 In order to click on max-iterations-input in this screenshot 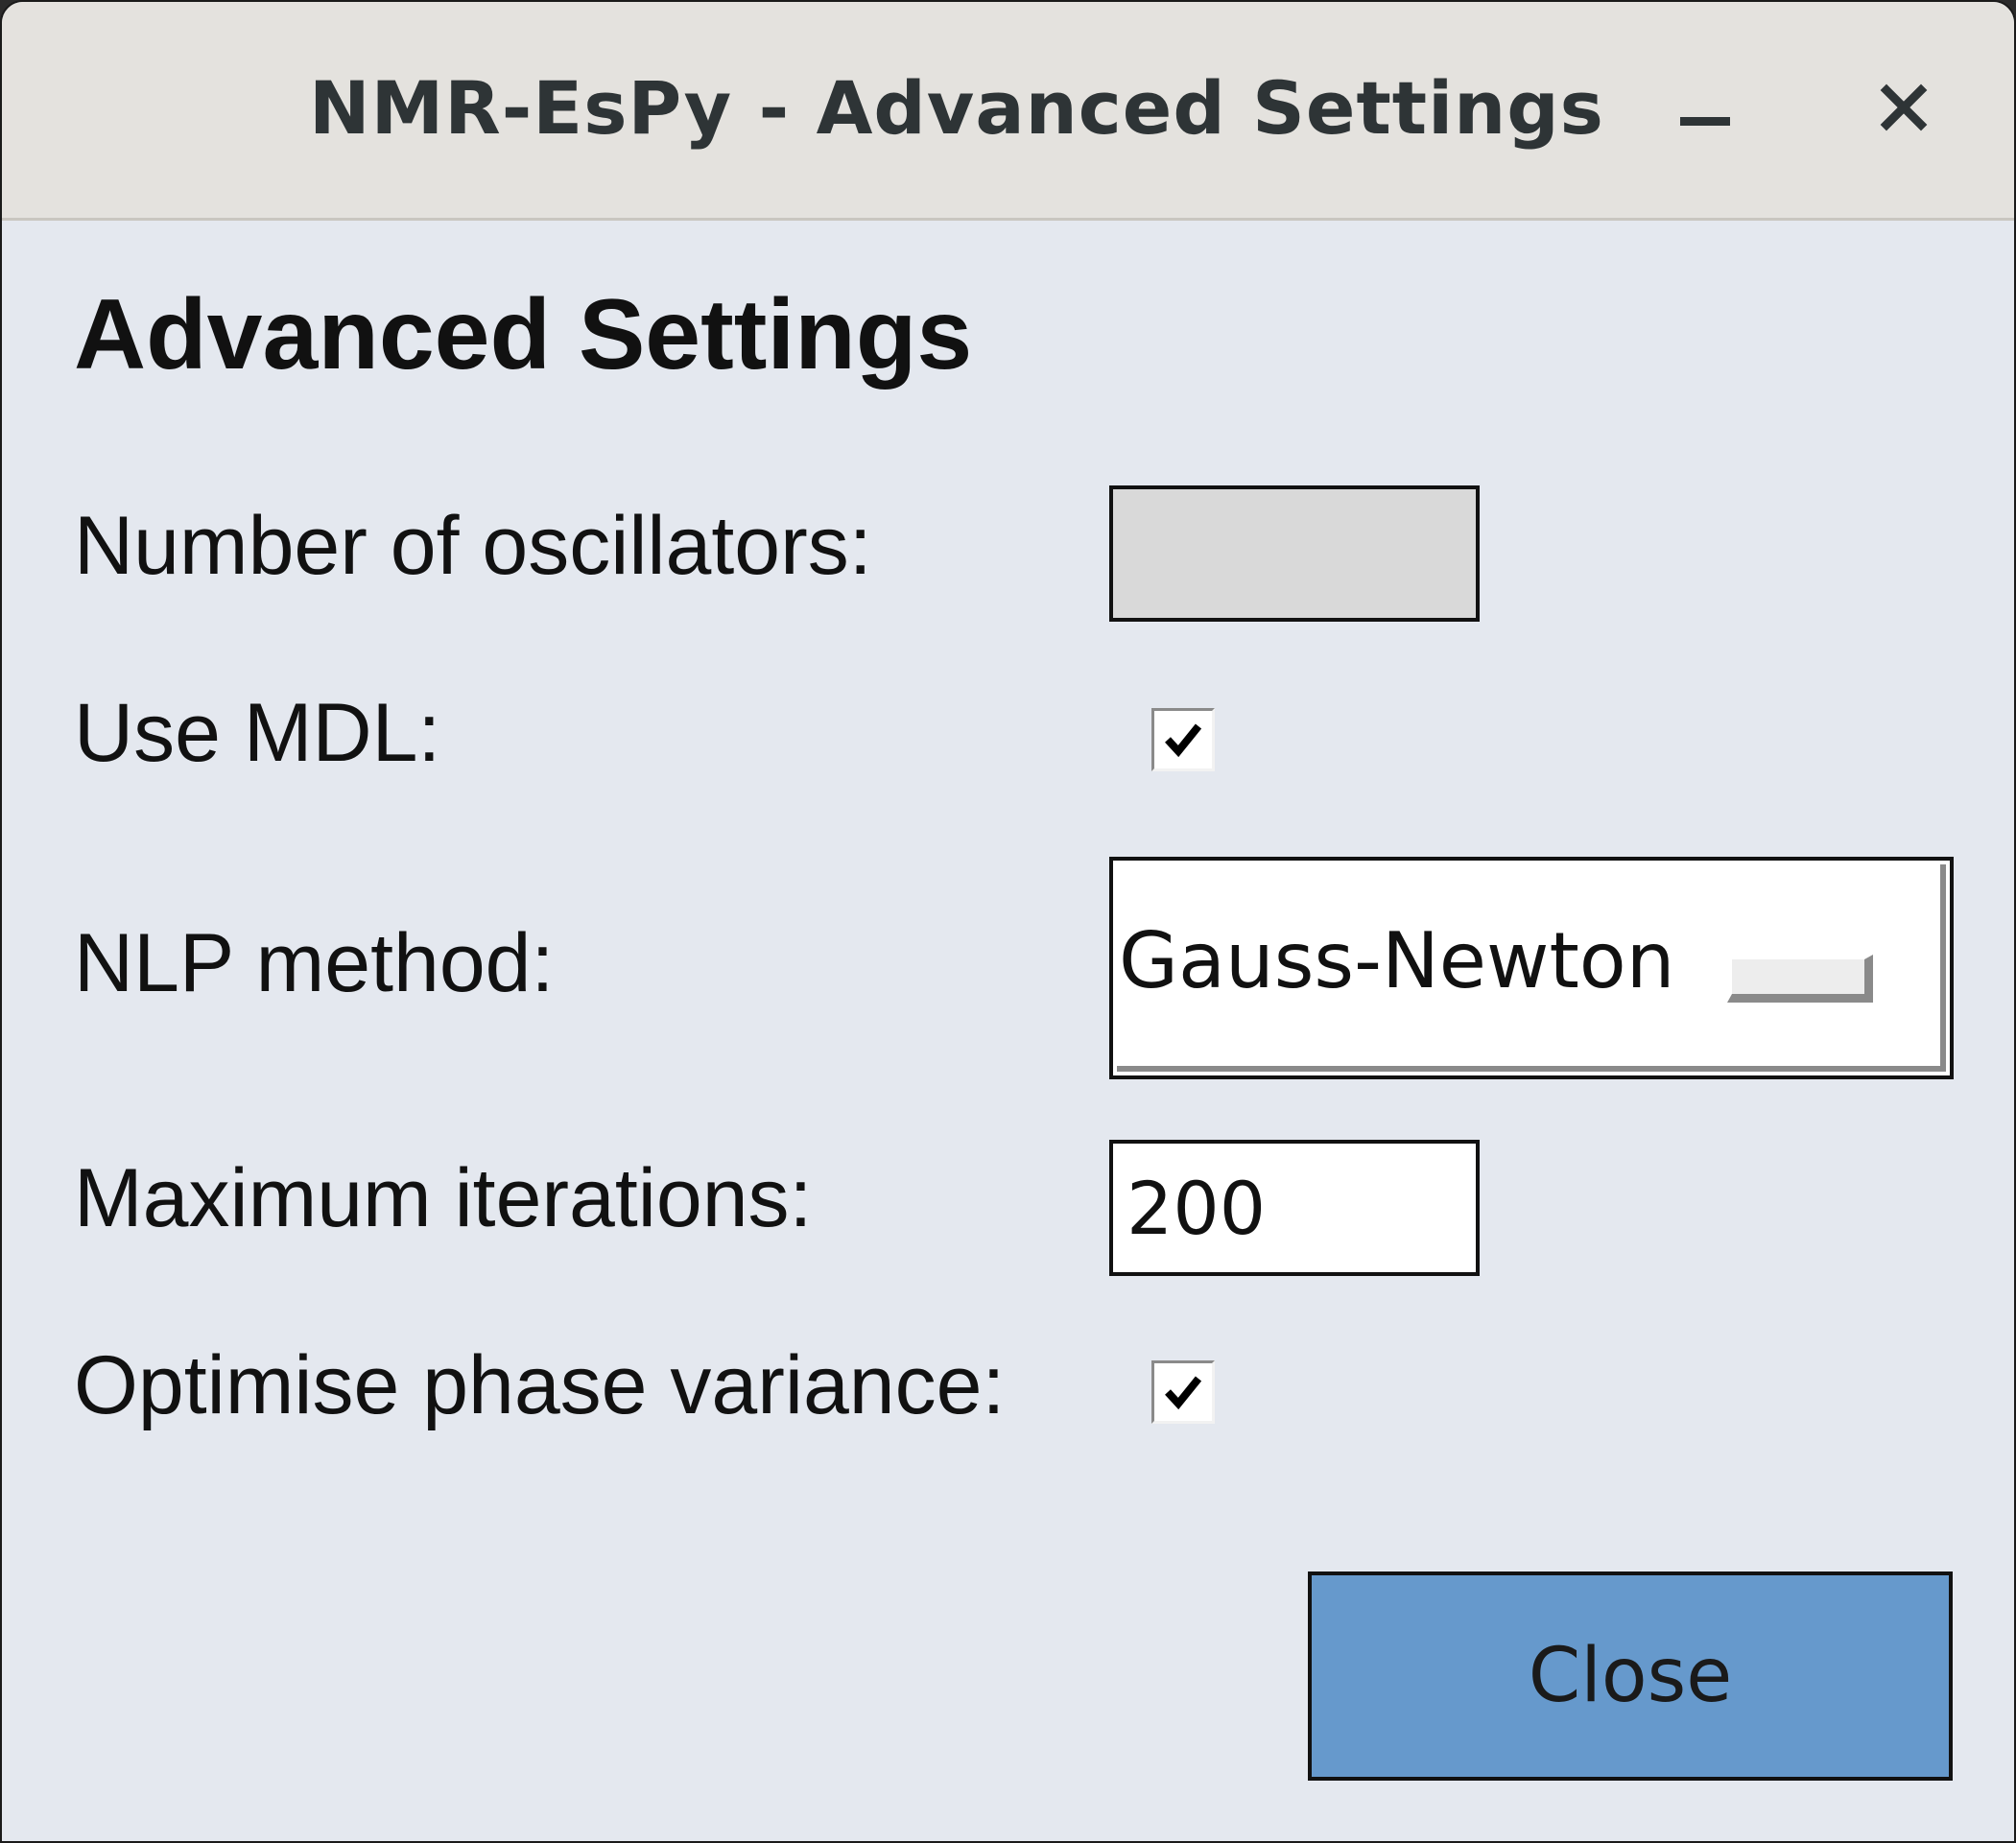, I will do `click(1294, 1208)`.